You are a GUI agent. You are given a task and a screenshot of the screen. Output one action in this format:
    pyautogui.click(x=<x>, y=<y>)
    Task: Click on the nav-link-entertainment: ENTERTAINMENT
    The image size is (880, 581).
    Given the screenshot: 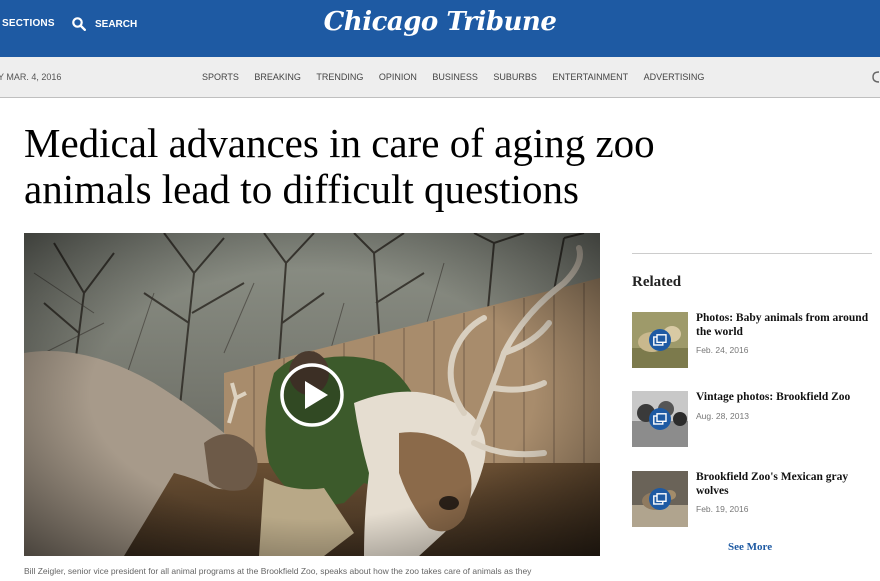 What is the action you would take?
    pyautogui.click(x=590, y=77)
    